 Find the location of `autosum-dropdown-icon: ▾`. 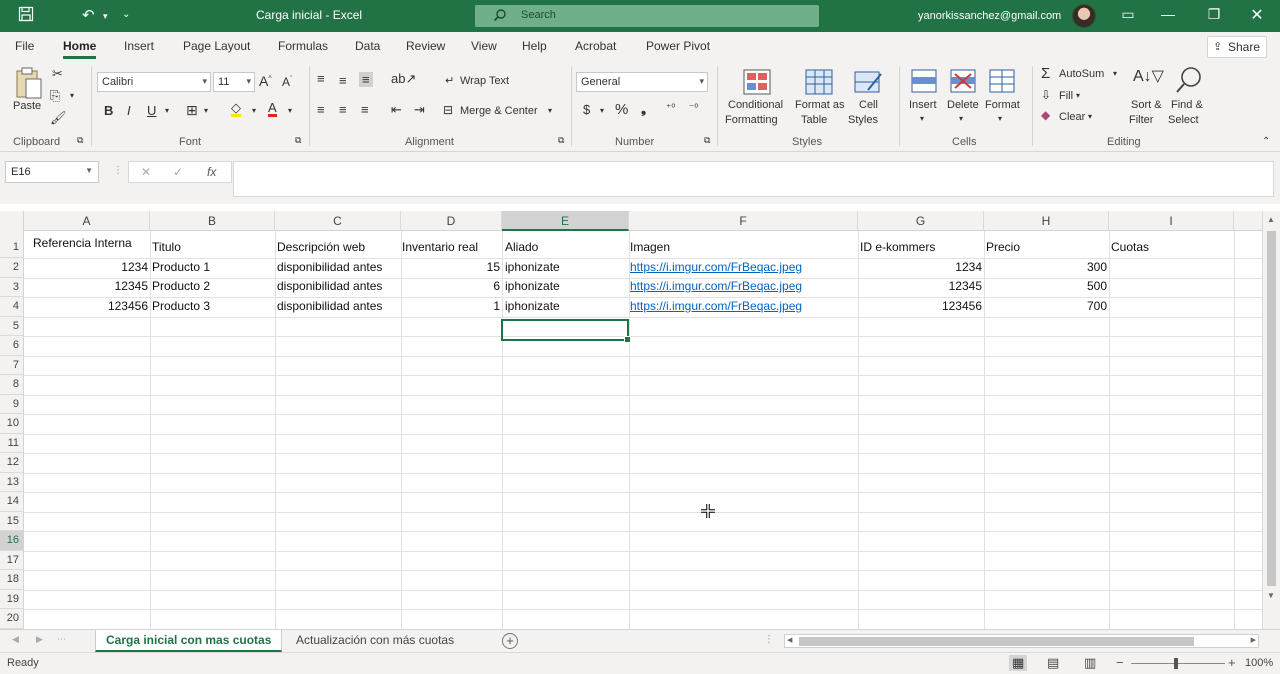

autosum-dropdown-icon: ▾ is located at coordinates (1115, 73).